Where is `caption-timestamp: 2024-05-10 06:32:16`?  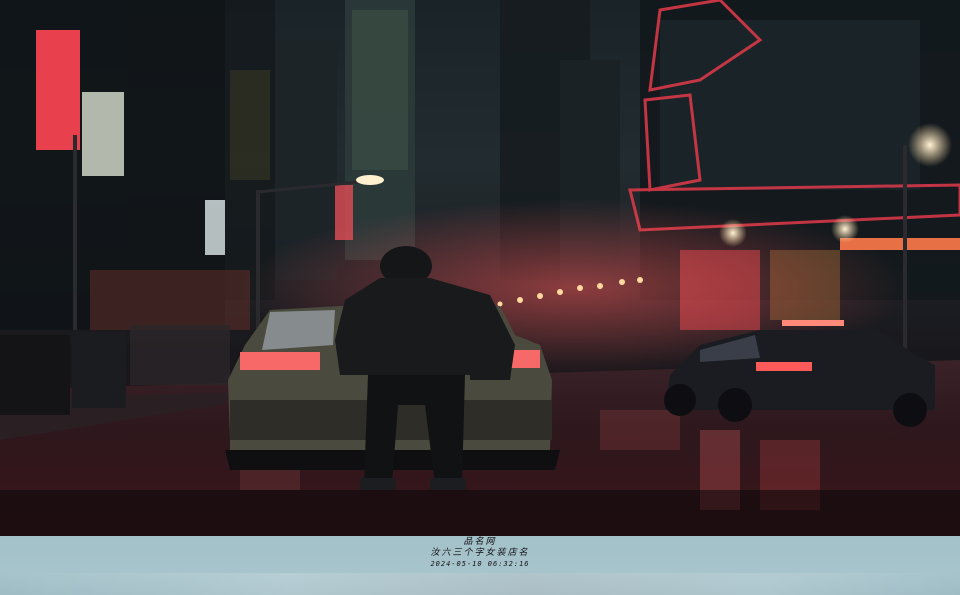 caption-timestamp: 2024-05-10 06:32:16 is located at coordinates (480, 564).